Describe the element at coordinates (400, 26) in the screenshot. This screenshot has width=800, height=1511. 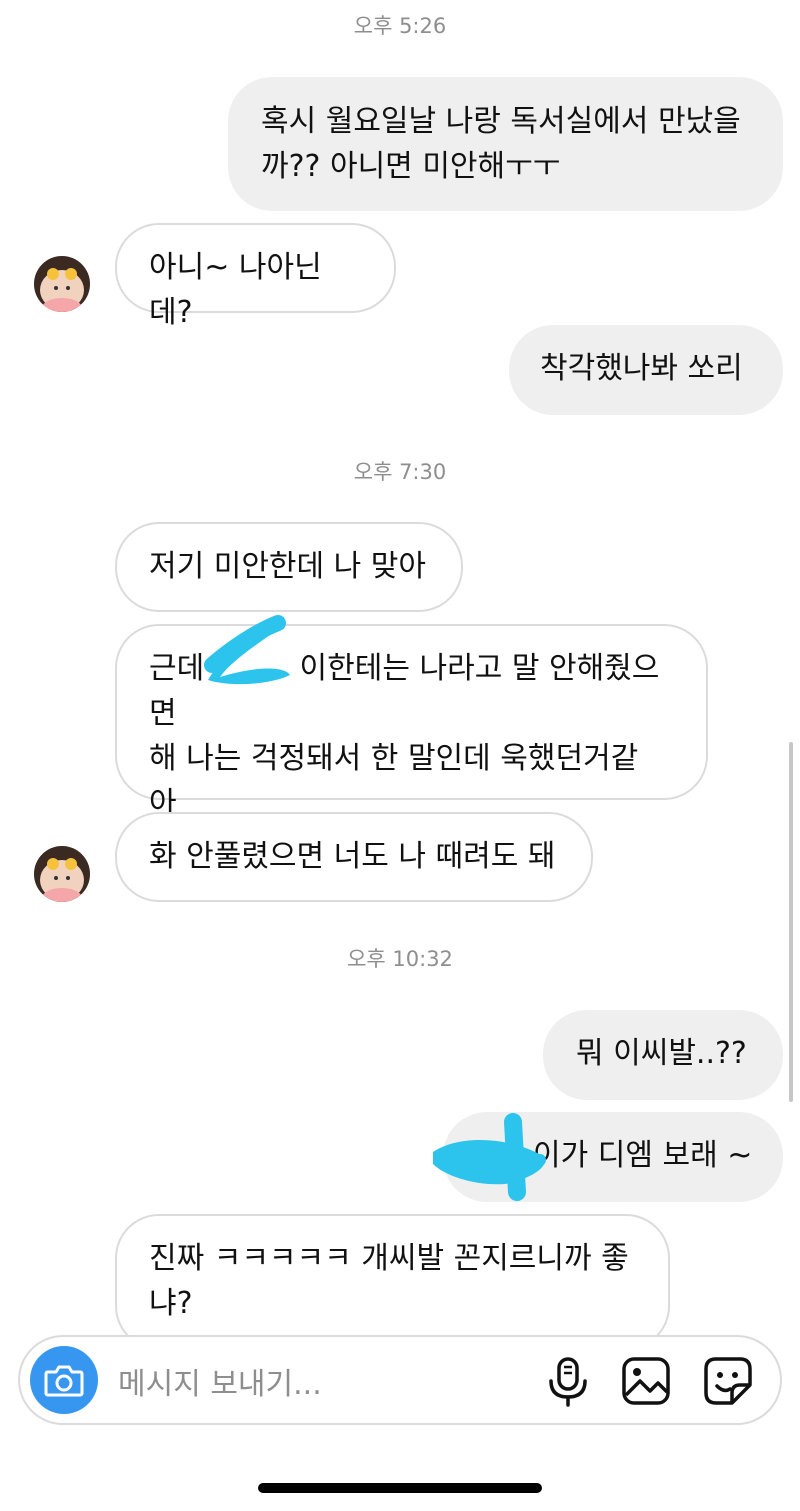
I see `timestamp: 오후 5:26` at that location.